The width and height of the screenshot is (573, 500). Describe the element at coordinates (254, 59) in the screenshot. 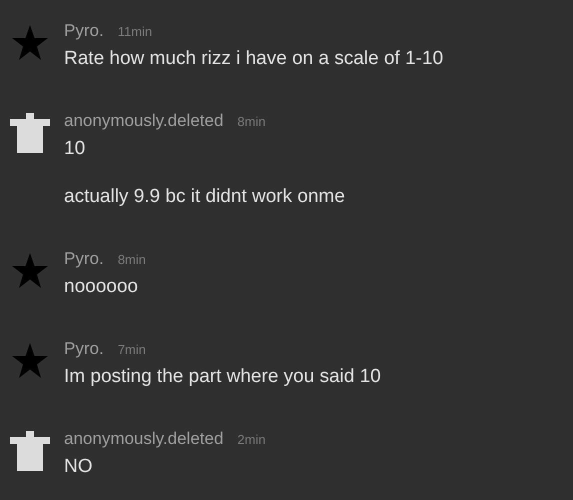

I see `comment-text: Rate how much rizz i have on a scale of 1-10` at that location.